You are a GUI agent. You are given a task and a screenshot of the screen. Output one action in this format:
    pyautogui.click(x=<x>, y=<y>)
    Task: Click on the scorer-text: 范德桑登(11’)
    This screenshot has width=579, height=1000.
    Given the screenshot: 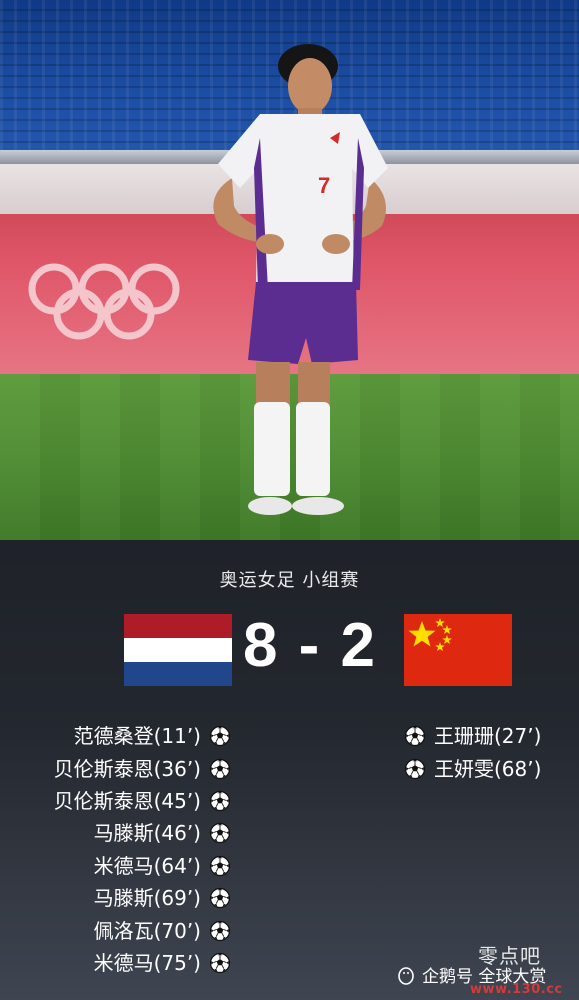 What is the action you would take?
    pyautogui.click(x=137, y=736)
    